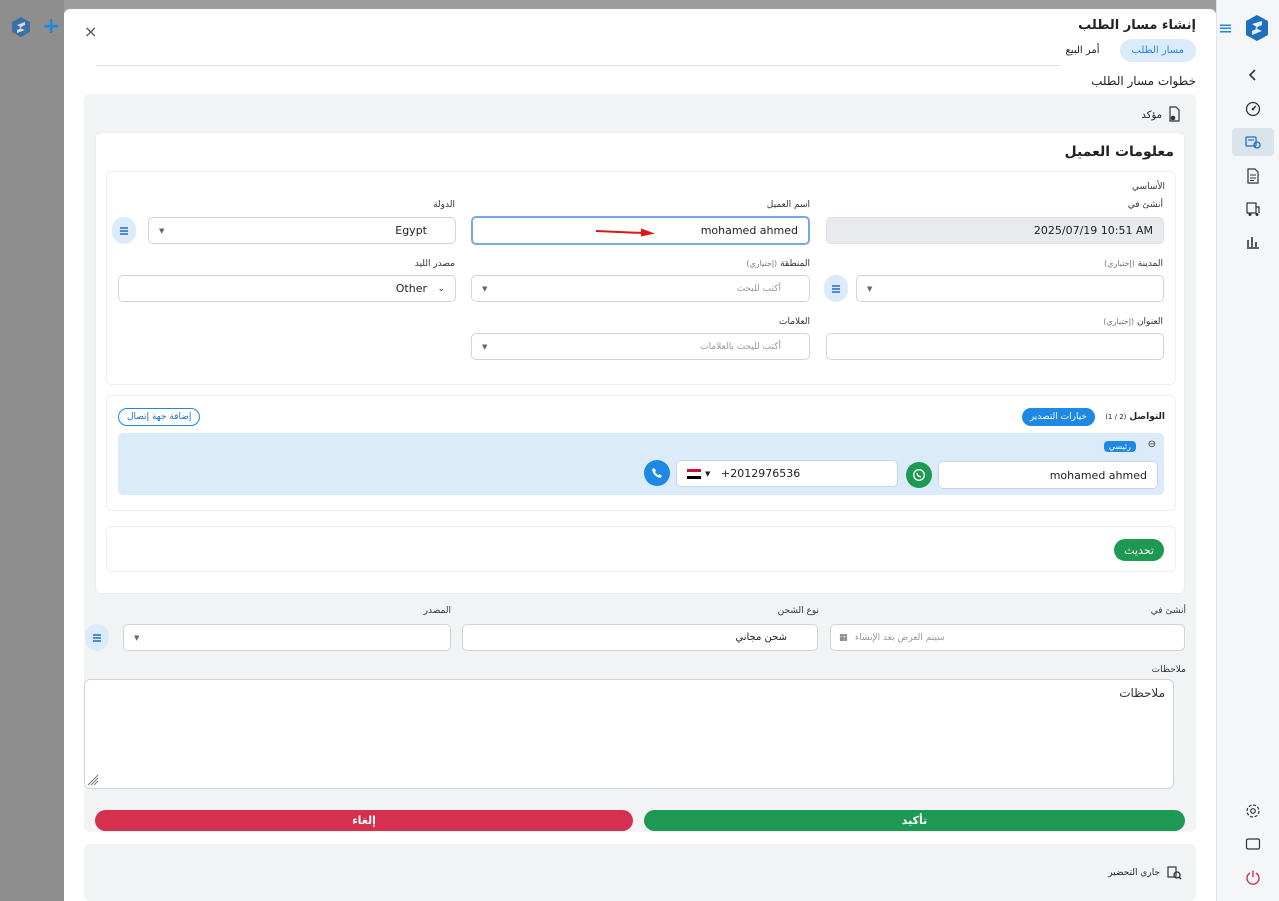 The height and width of the screenshot is (901, 1279). I want to click on window-icon, so click(1253, 844).